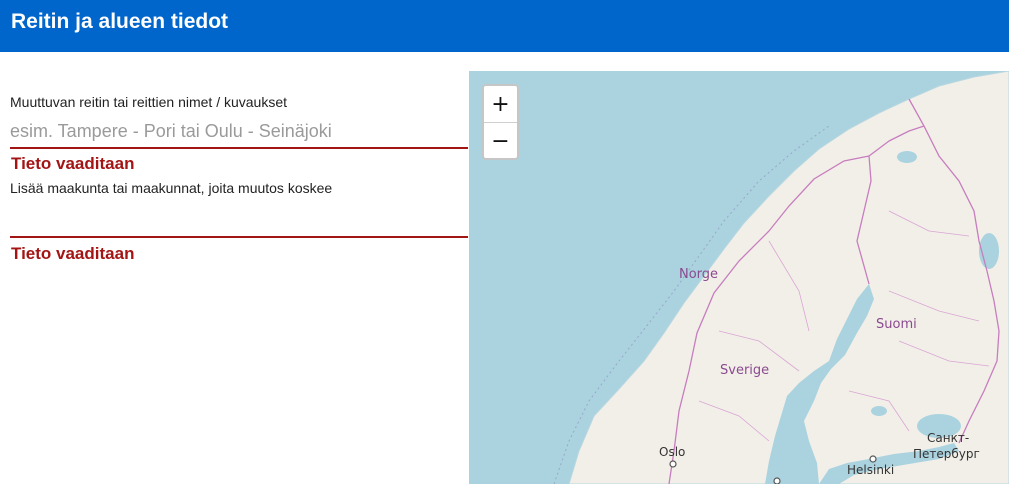  I want to click on oslo-marker, so click(673, 464).